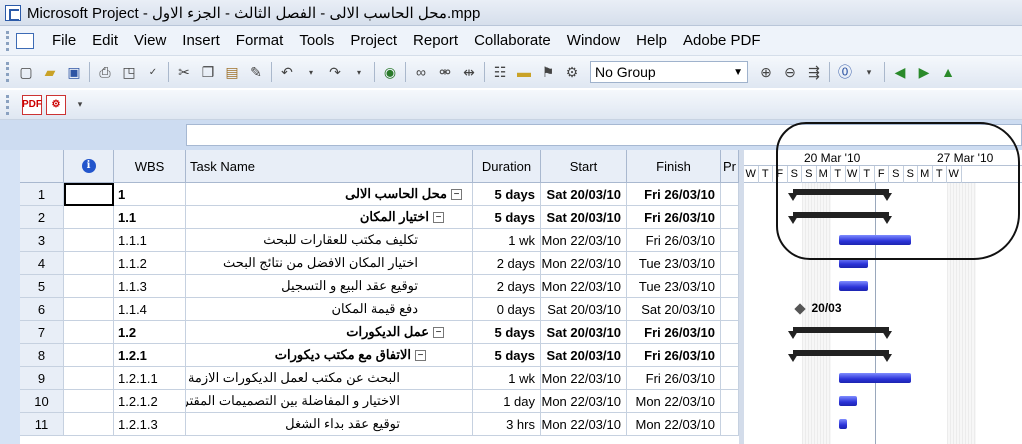 This screenshot has width=1022, height=444. What do you see at coordinates (507, 424) in the screenshot?
I see `duration-cell: 3 hrs` at bounding box center [507, 424].